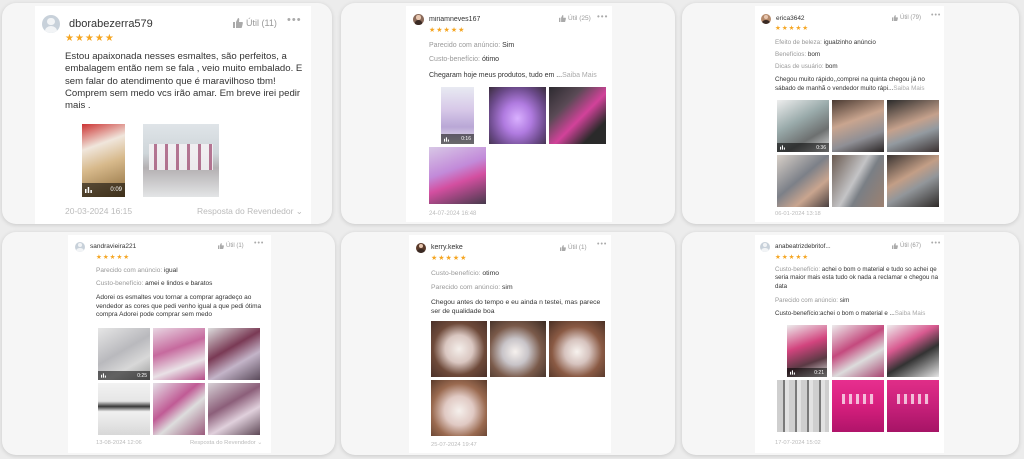 The width and height of the screenshot is (1024, 459). I want to click on chevron-down-icon: ⌄, so click(260, 443).